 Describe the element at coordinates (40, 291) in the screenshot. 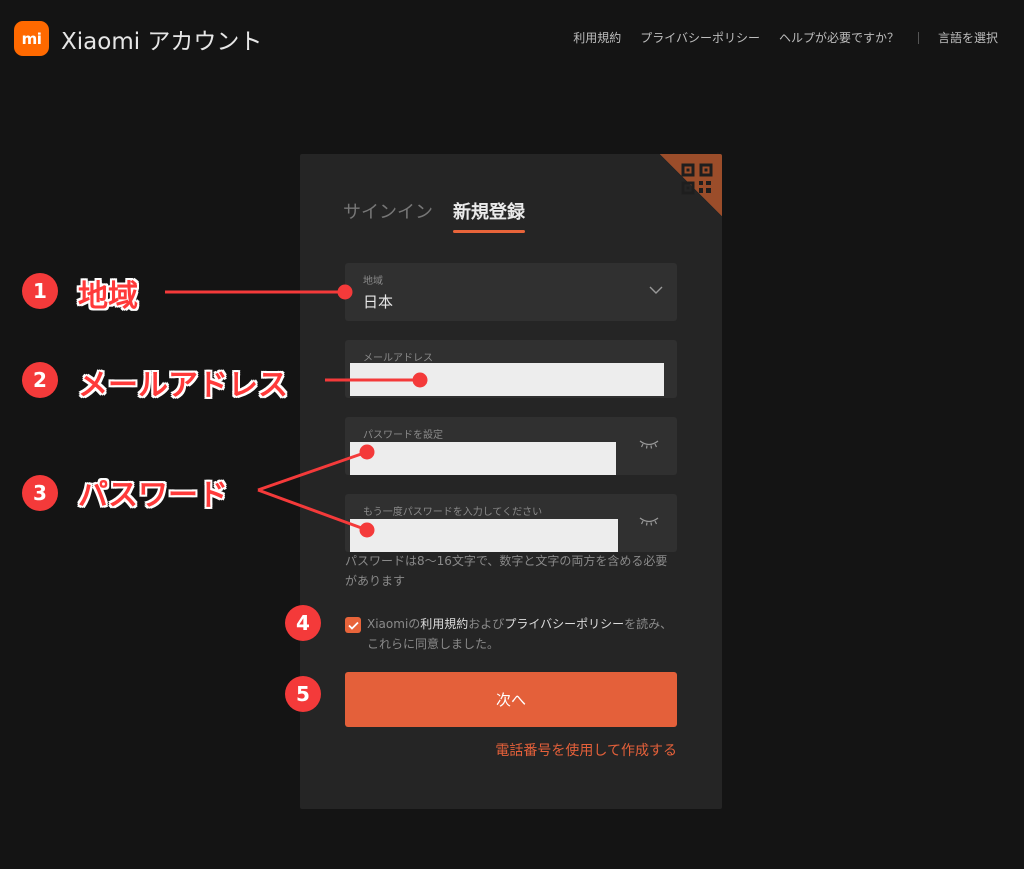

I see `annotation-1-badge: 1` at that location.